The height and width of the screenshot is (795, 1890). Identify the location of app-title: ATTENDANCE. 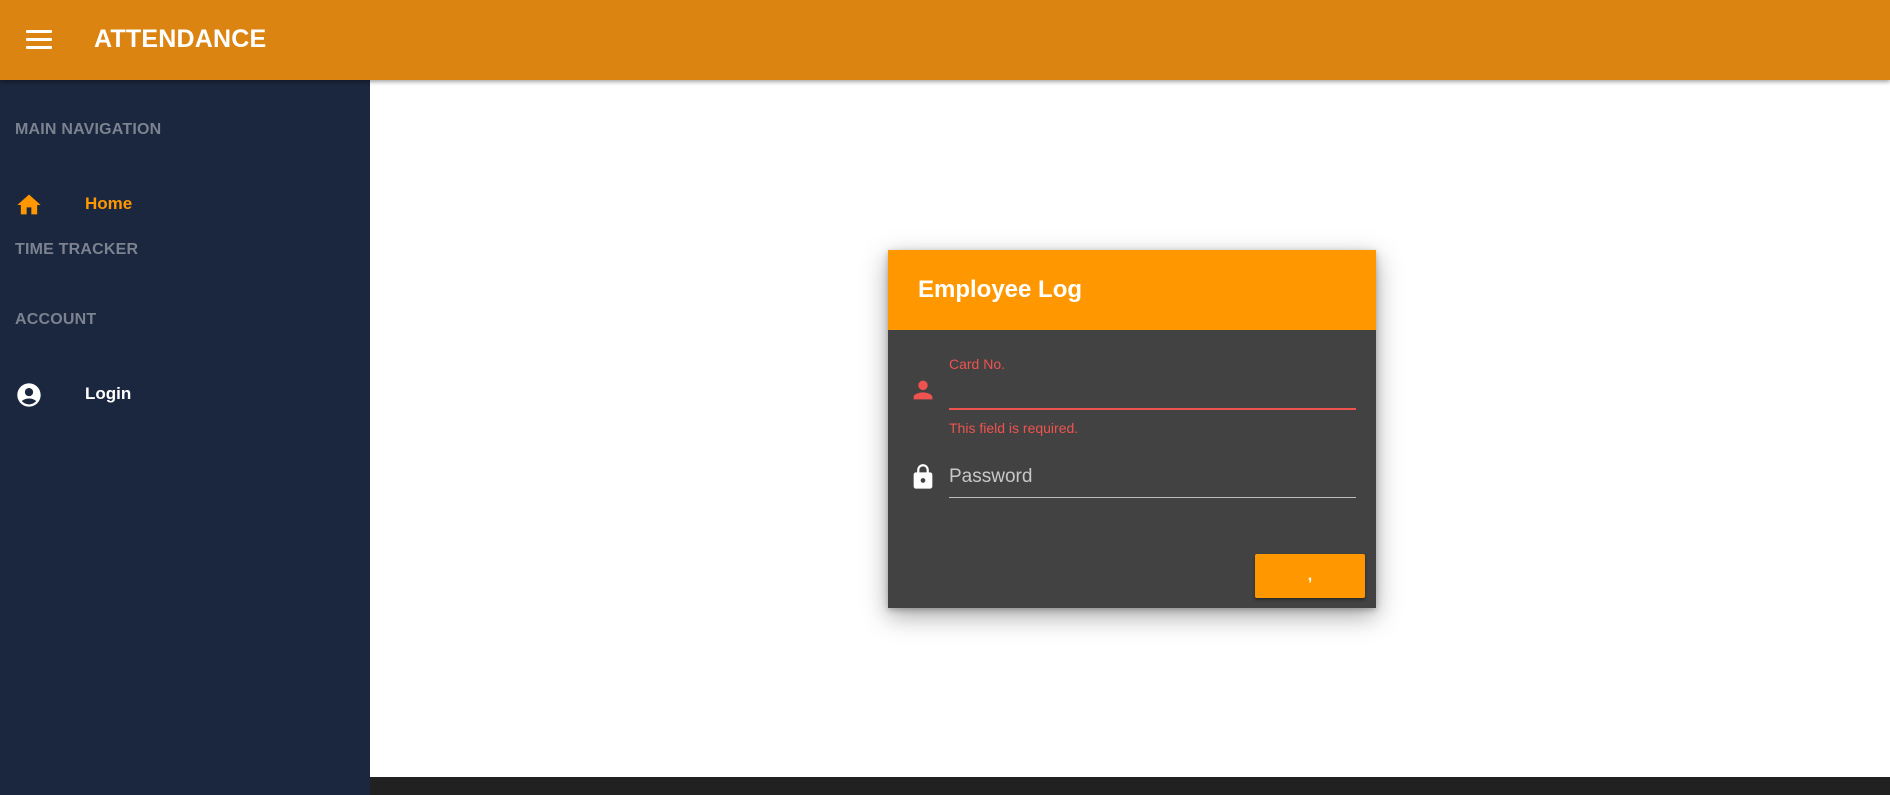
(180, 39).